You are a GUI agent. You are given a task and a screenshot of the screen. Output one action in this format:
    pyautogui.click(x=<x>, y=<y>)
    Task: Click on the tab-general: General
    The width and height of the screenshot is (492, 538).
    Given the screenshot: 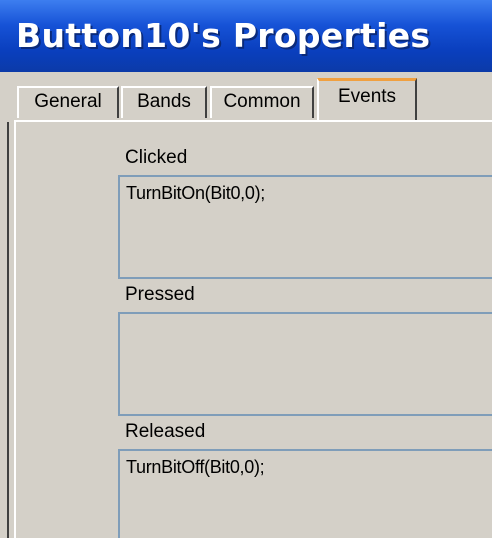 What is the action you would take?
    pyautogui.click(x=68, y=102)
    